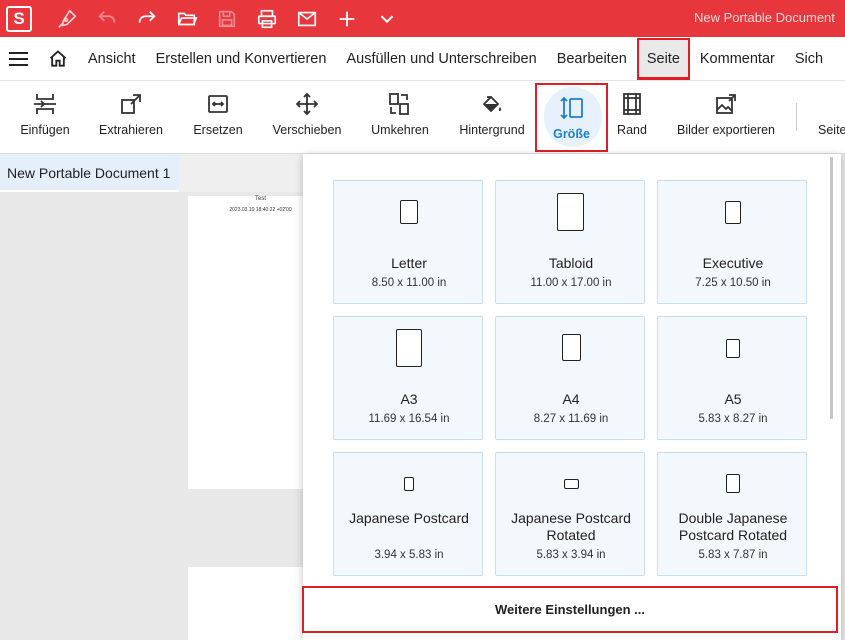 The image size is (845, 640). I want to click on menu-kommentar: Kommentar, so click(737, 58).